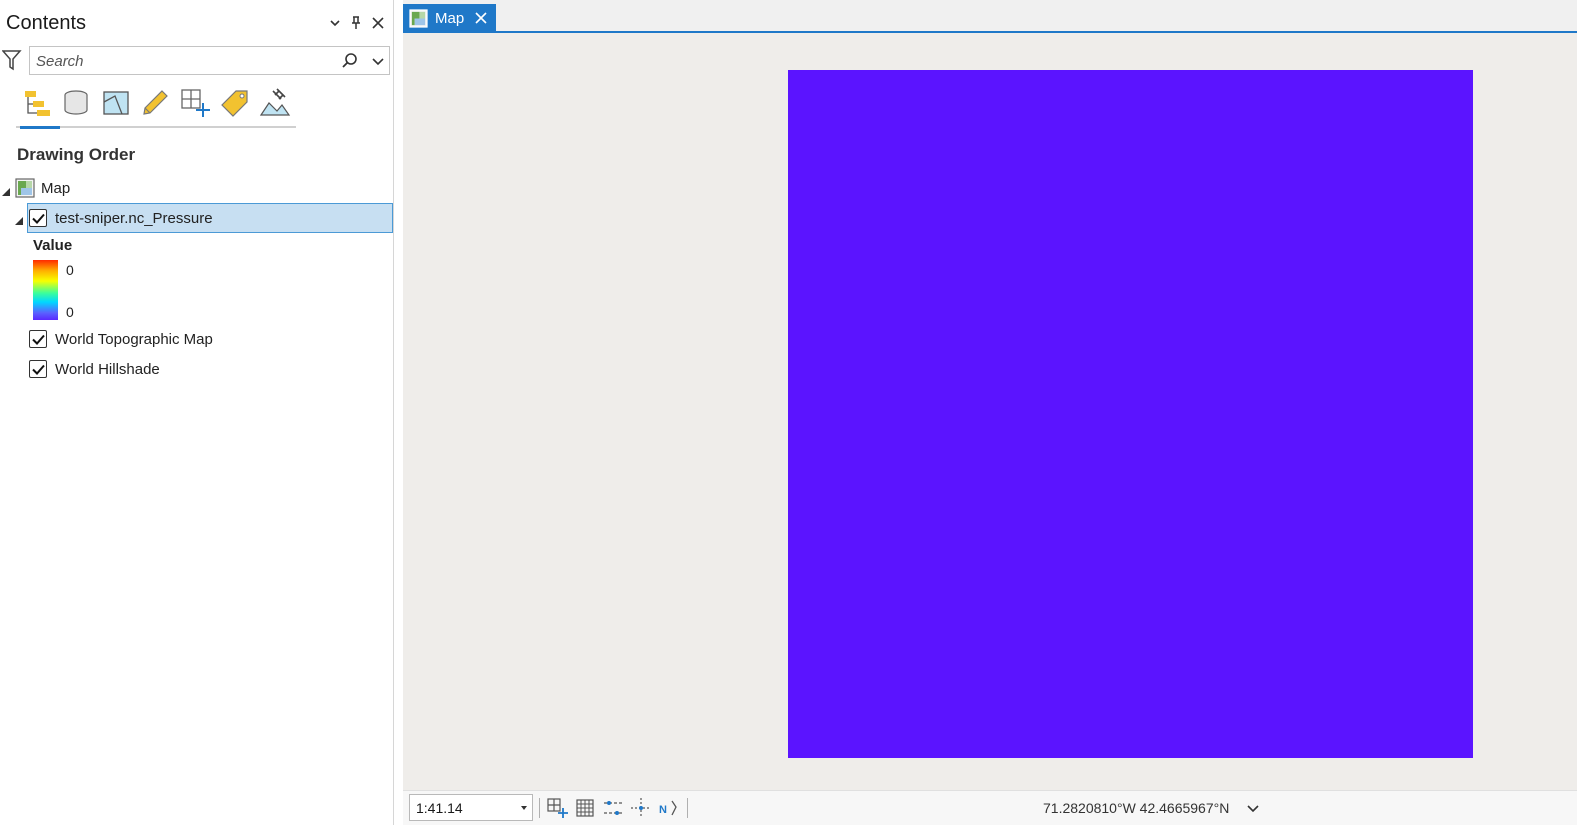 The image size is (1577, 825). What do you see at coordinates (350, 61) in the screenshot?
I see `search-icon` at bounding box center [350, 61].